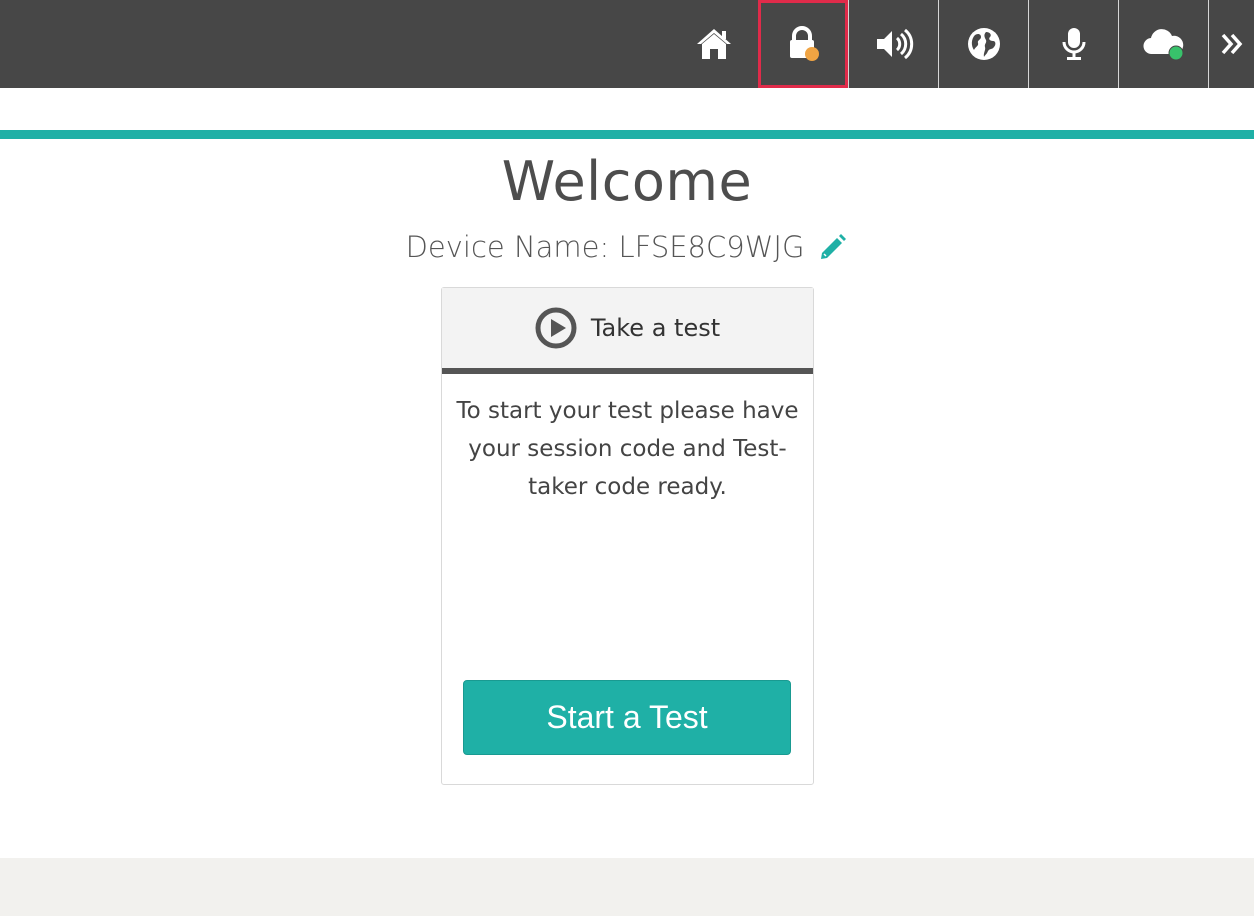  I want to click on volume-button, so click(893, 44).